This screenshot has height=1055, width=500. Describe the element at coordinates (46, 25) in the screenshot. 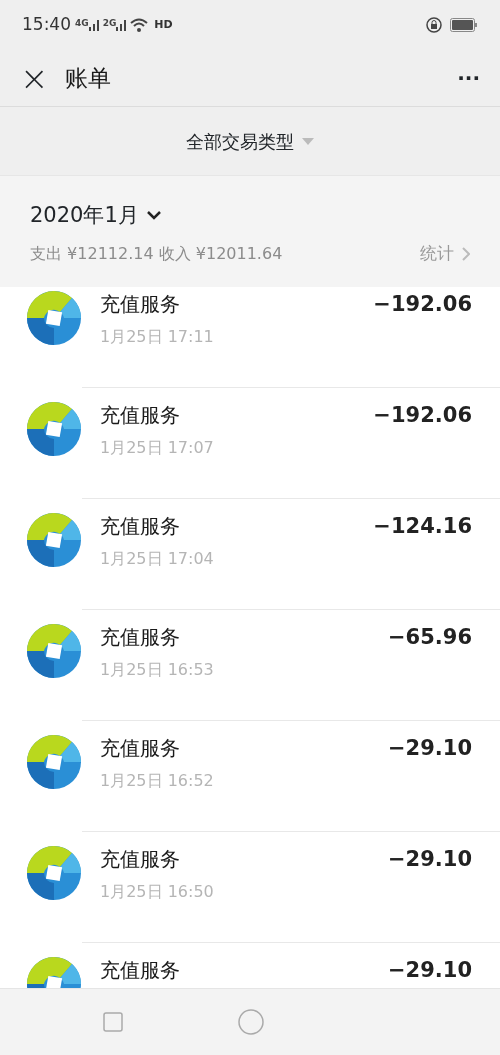

I see `status-time: 15:40` at that location.